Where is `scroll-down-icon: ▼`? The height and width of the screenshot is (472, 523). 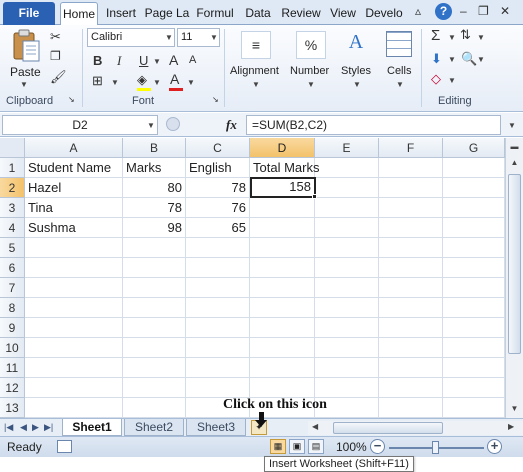 scroll-down-icon: ▼ is located at coordinates (514, 408).